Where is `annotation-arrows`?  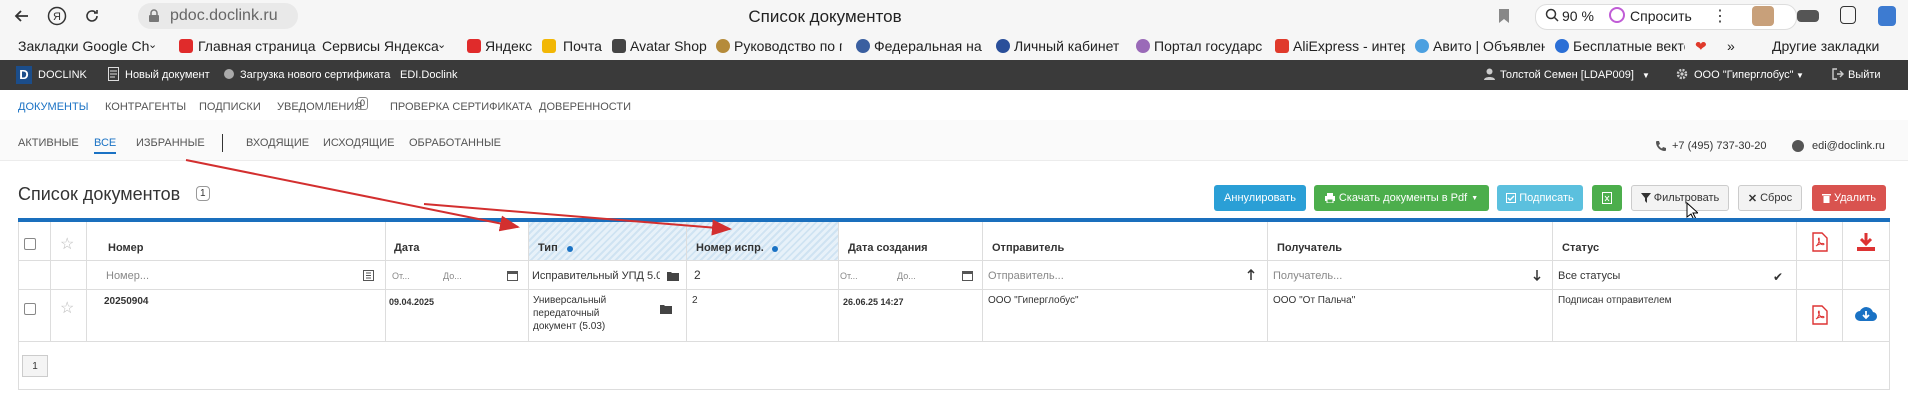
annotation-arrows is located at coordinates (458, 197).